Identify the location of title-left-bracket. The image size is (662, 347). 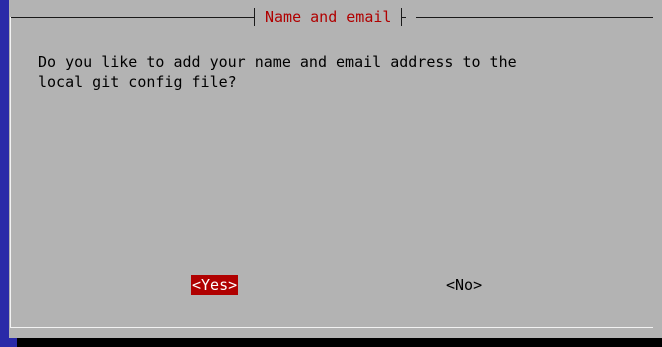
(253, 17).